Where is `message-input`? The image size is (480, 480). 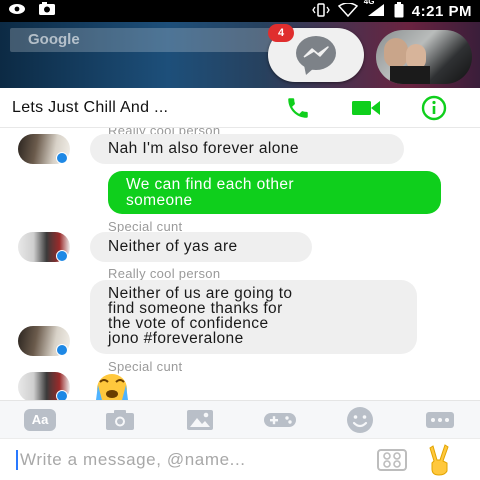 message-input is located at coordinates (194, 459).